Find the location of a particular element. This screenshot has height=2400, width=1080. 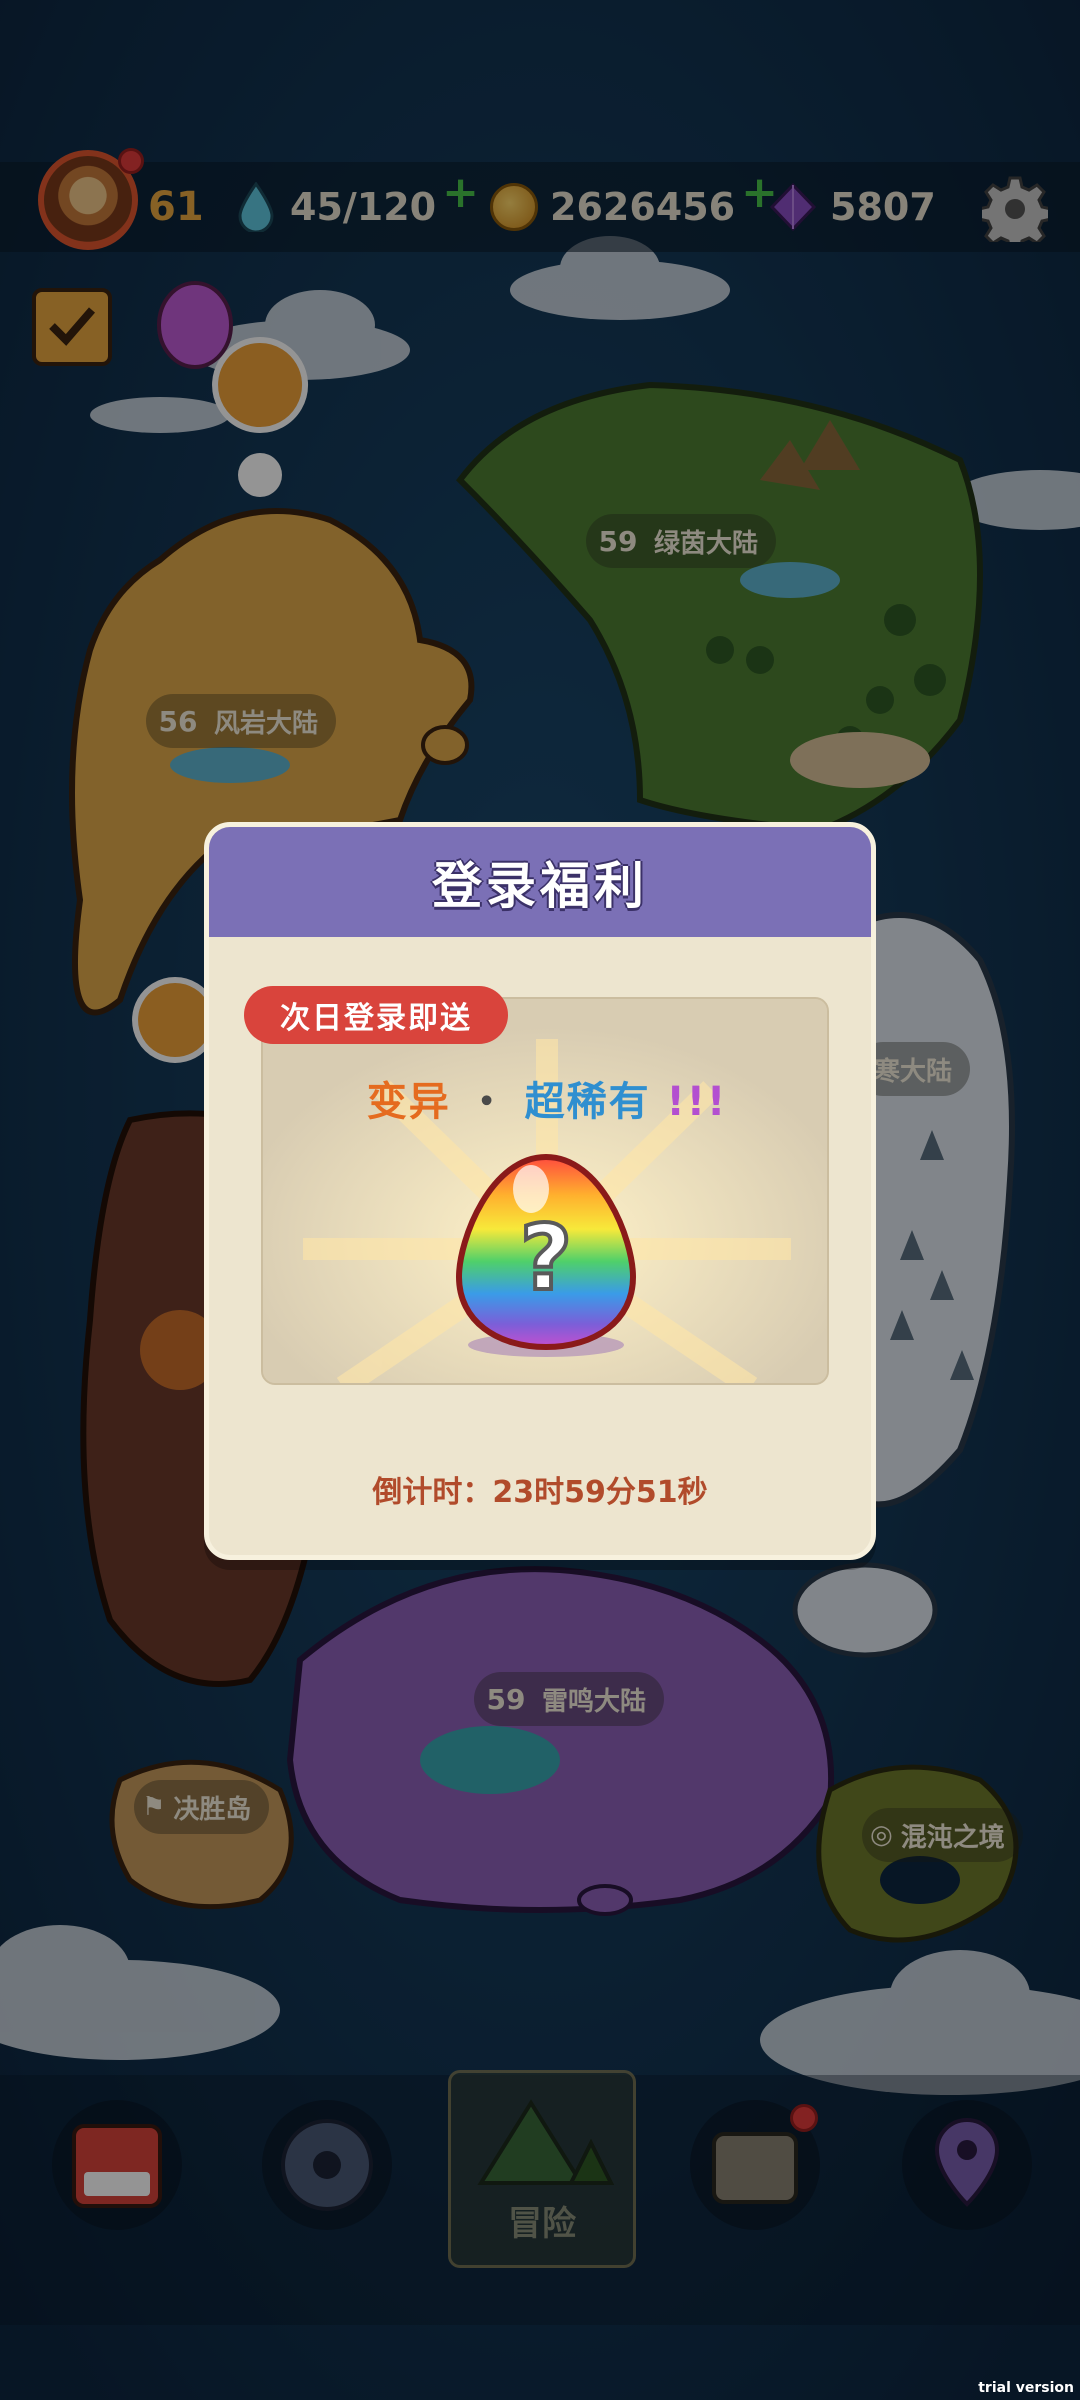

countdown-timer: 倒计时：23时59分51秒 is located at coordinates (540, 1492).